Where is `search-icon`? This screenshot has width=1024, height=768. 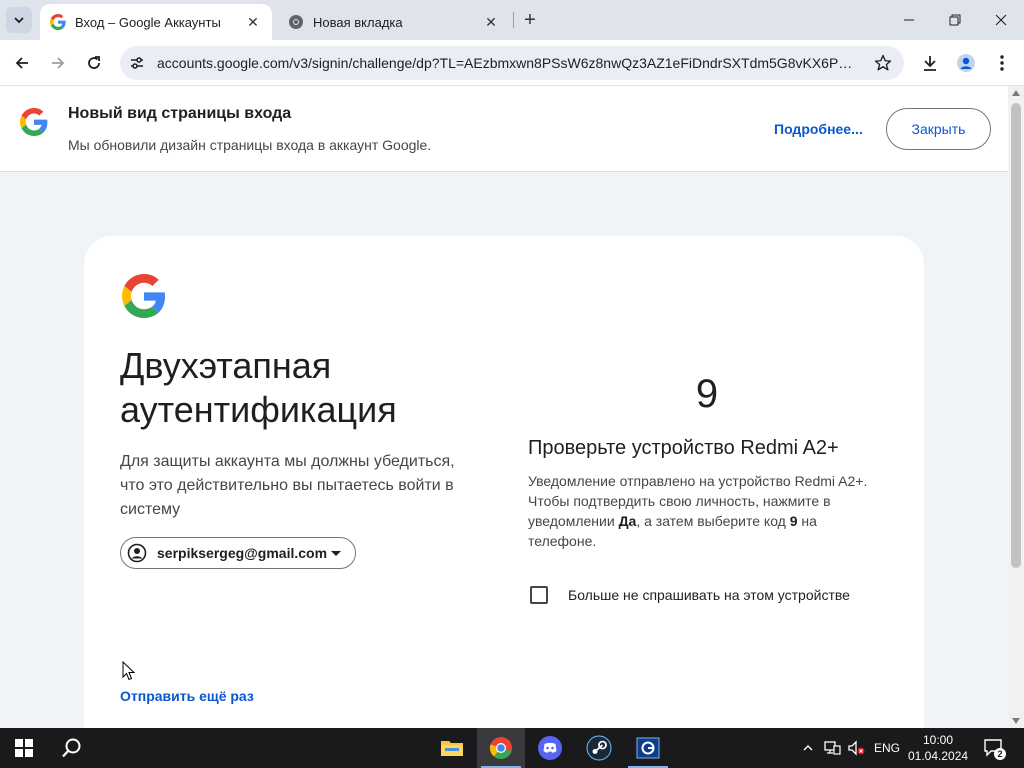
search-icon is located at coordinates (72, 748).